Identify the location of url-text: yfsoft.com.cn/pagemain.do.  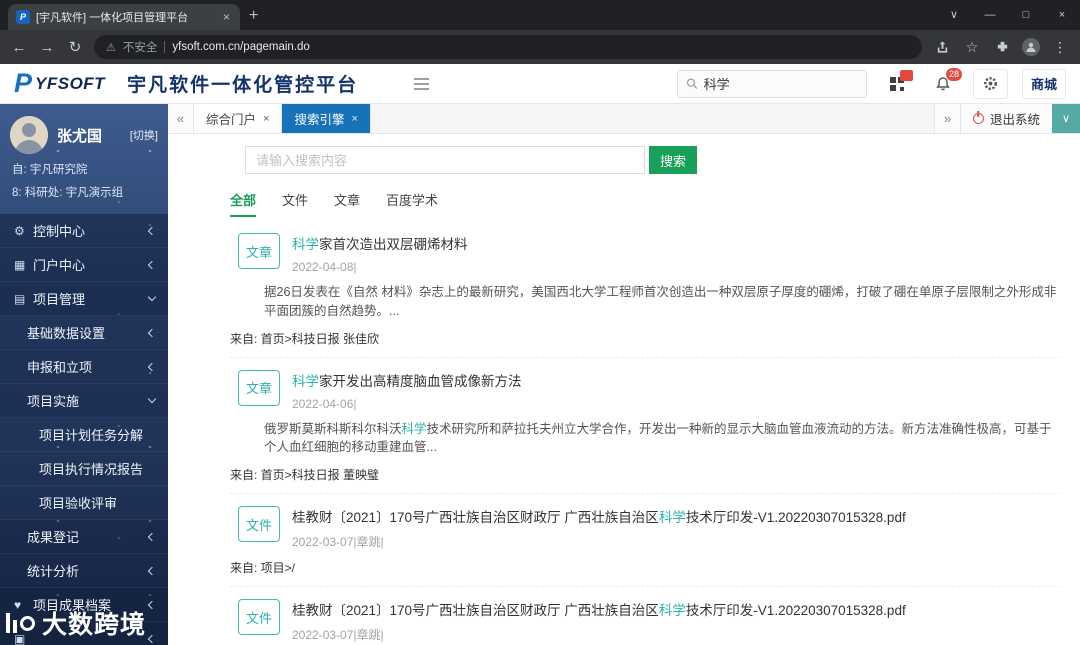
(241, 47).